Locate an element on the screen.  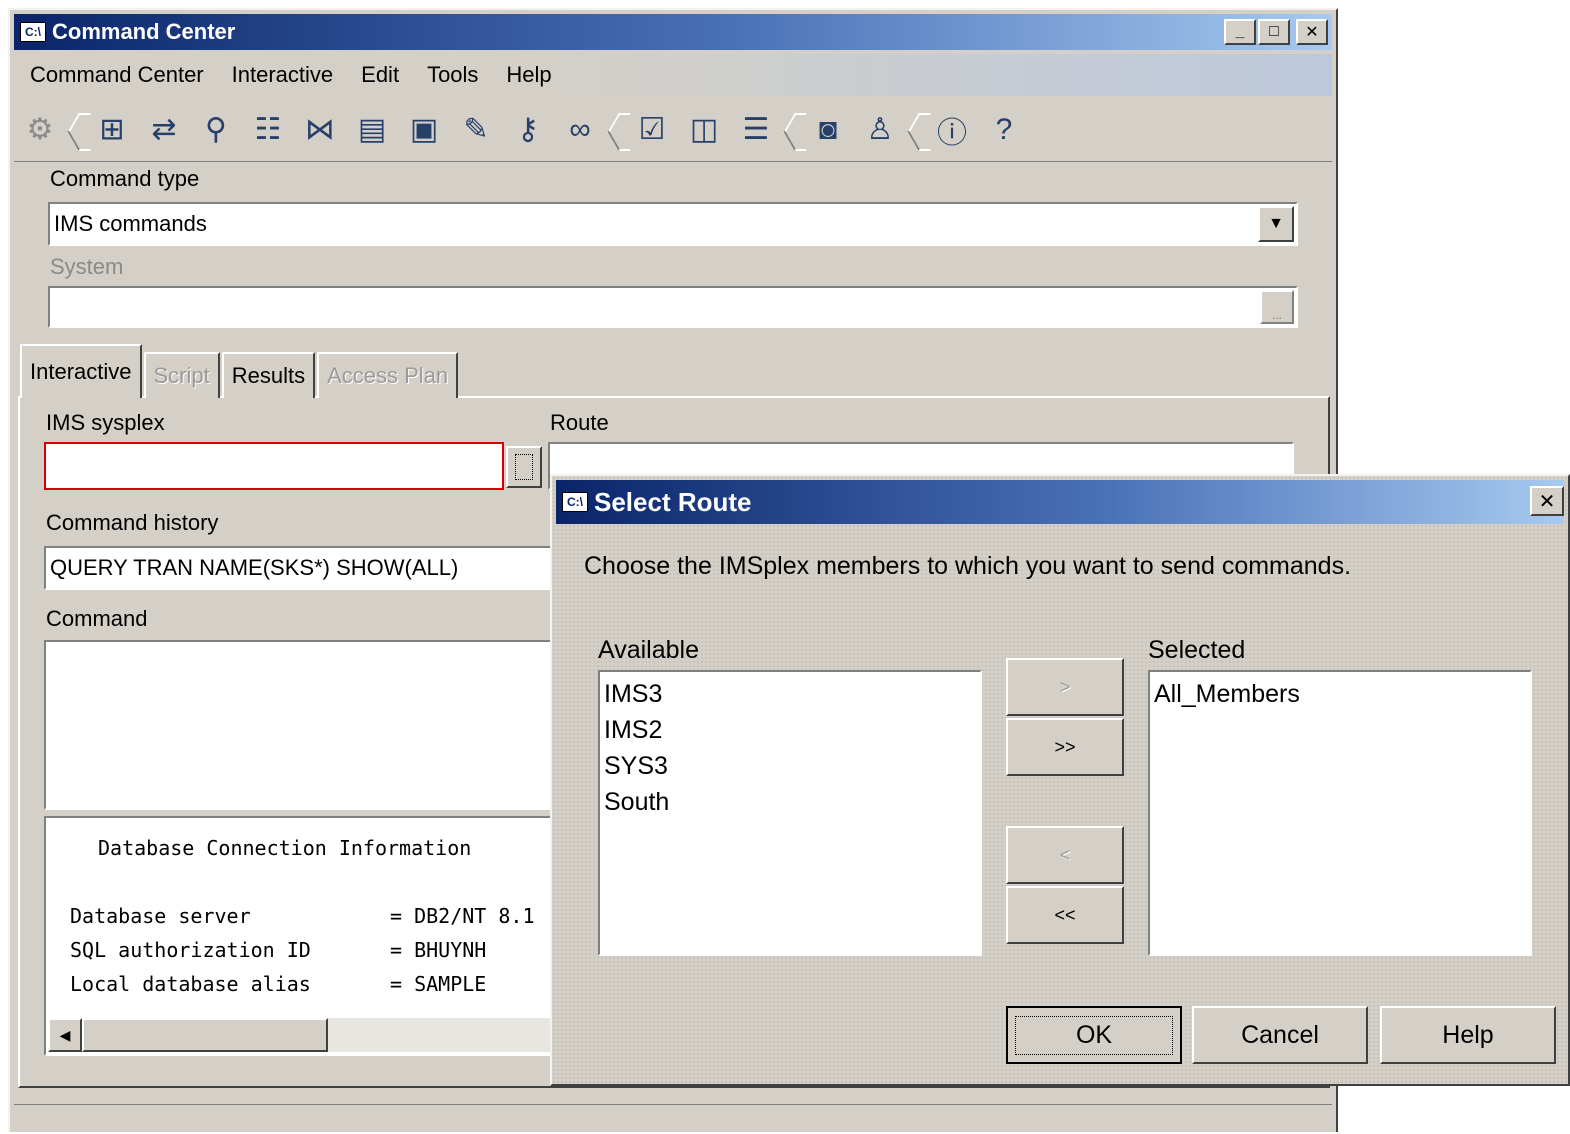
output-value-auth-id: = BHUYNH is located at coordinates (438, 950).